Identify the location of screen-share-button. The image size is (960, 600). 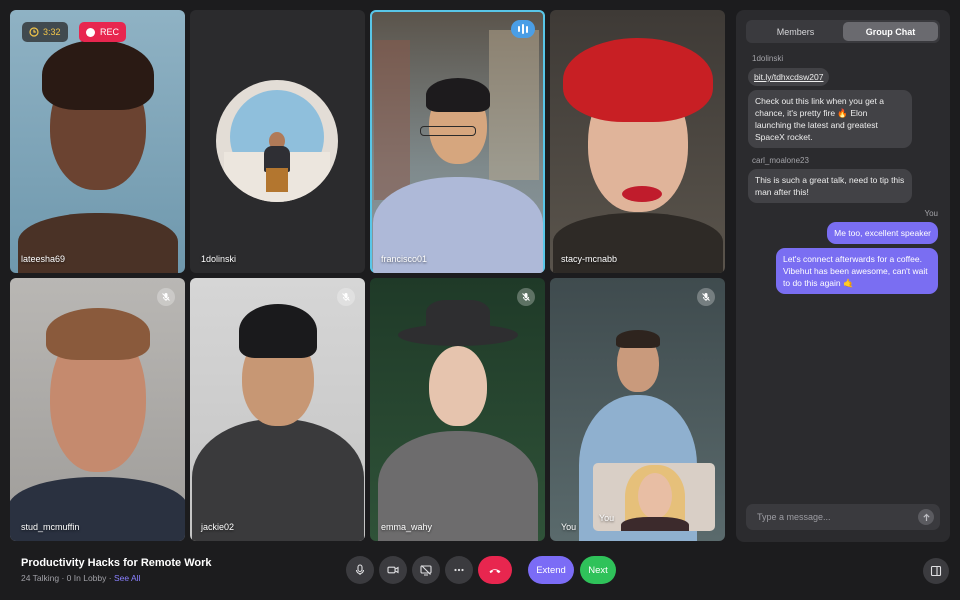
(426, 570).